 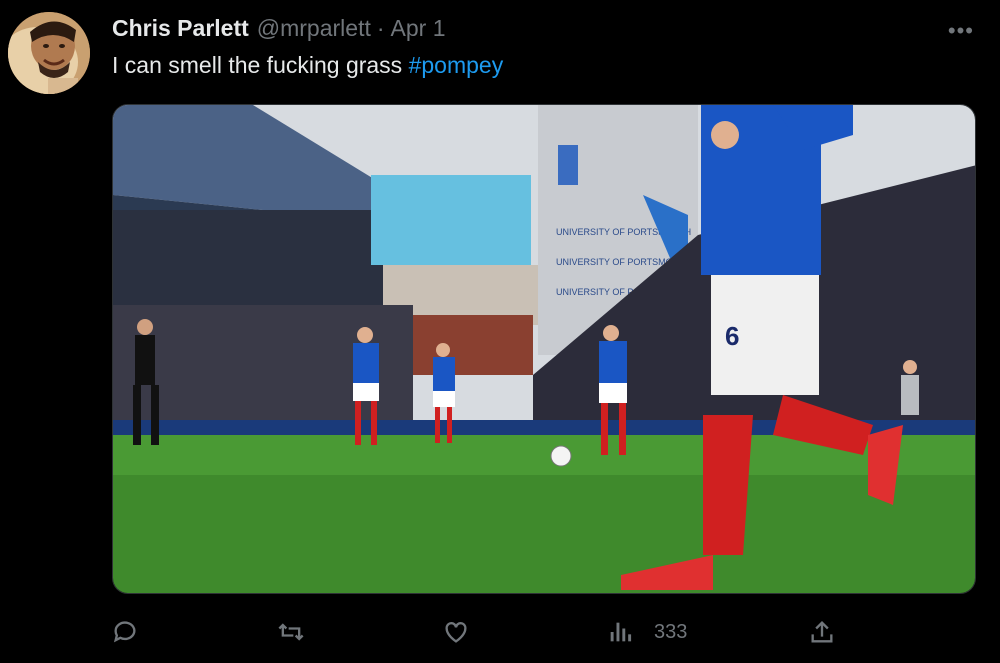 I want to click on heart-icon, so click(x=456, y=632).